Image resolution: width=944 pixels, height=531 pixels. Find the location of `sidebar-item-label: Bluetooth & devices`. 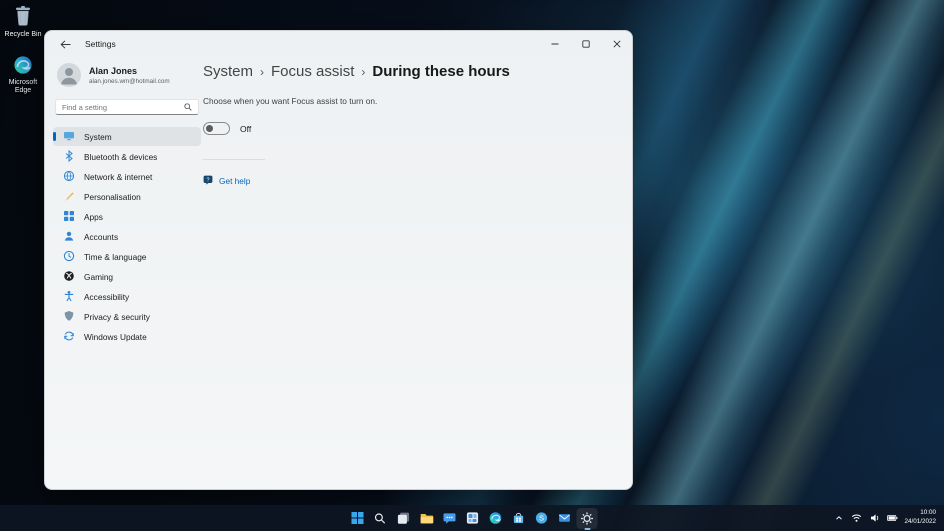

sidebar-item-label: Bluetooth & devices is located at coordinates (121, 156).